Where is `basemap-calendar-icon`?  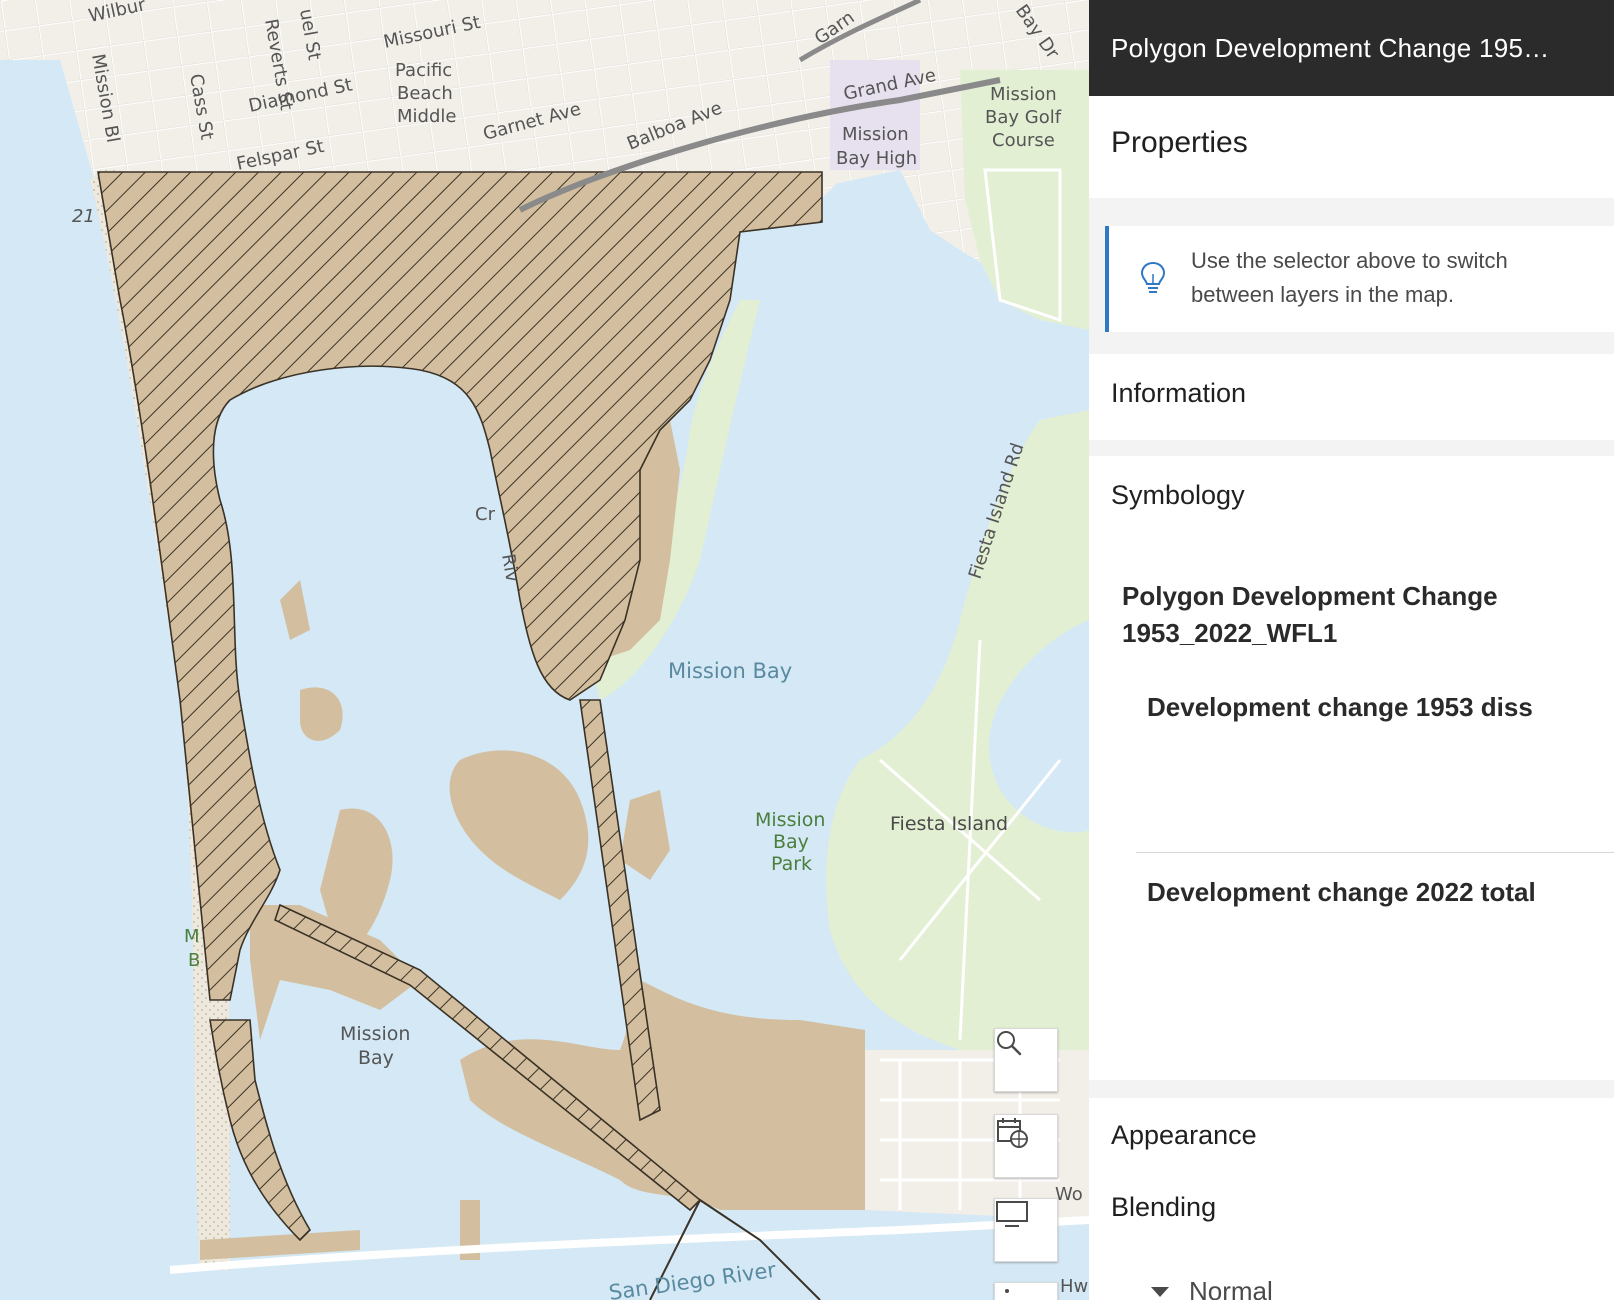
basemap-calendar-icon is located at coordinates (1012, 1133).